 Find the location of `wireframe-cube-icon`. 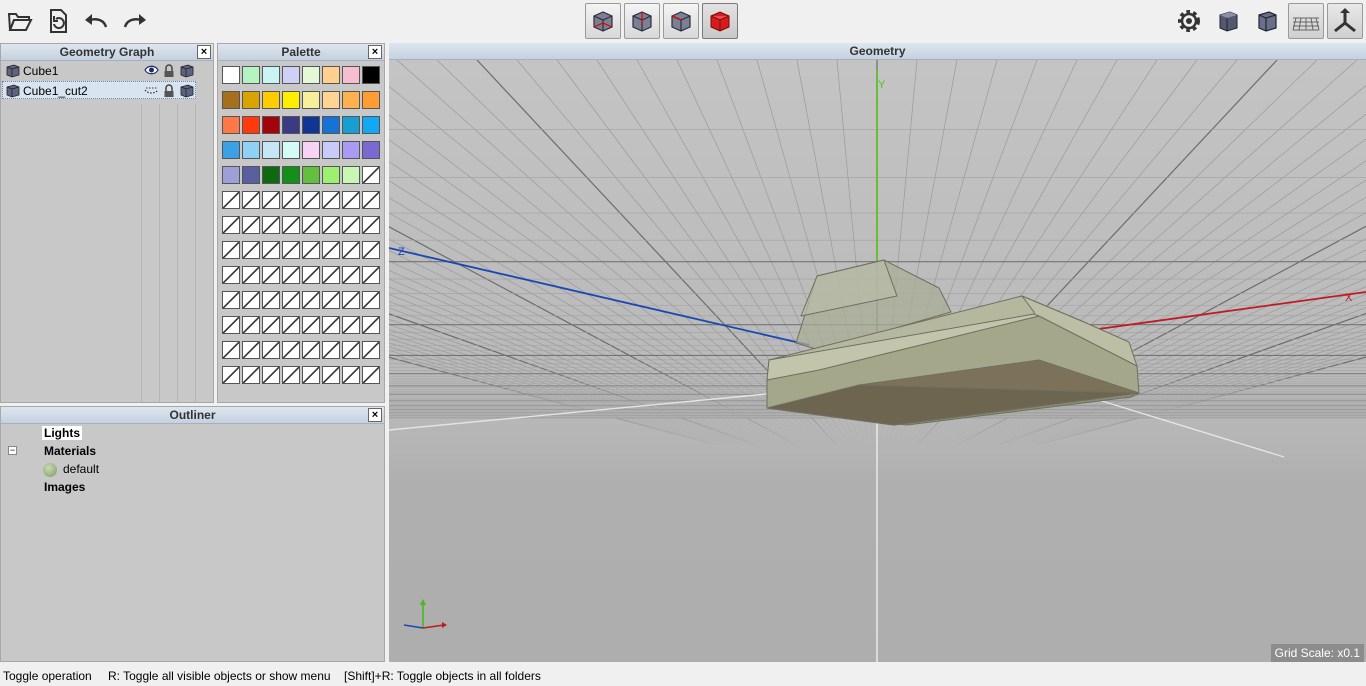

wireframe-cube-icon is located at coordinates (603, 21).